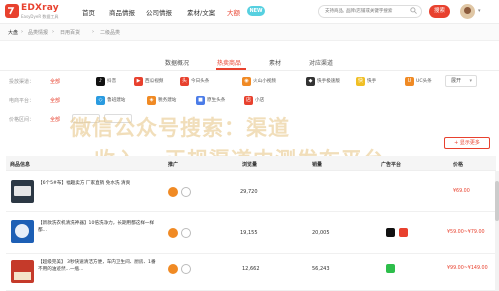  What do you see at coordinates (88, 12) in the screenshot?
I see `nav-home: 首页` at bounding box center [88, 12].